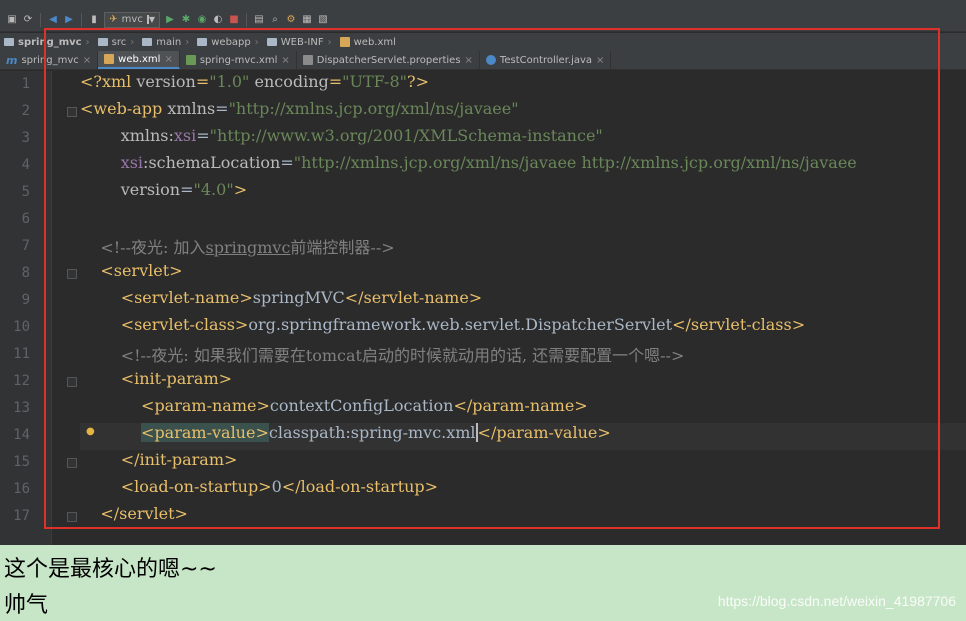  I want to click on code-token: </init-param>, so click(179, 459).